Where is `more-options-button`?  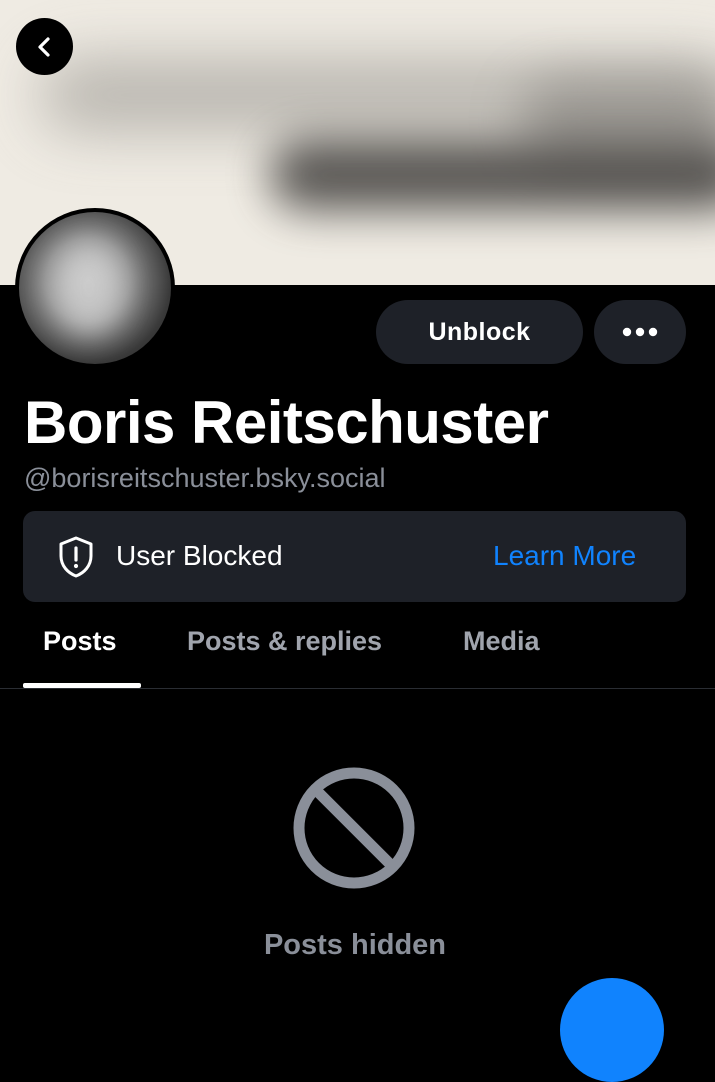
more-options-button is located at coordinates (640, 332).